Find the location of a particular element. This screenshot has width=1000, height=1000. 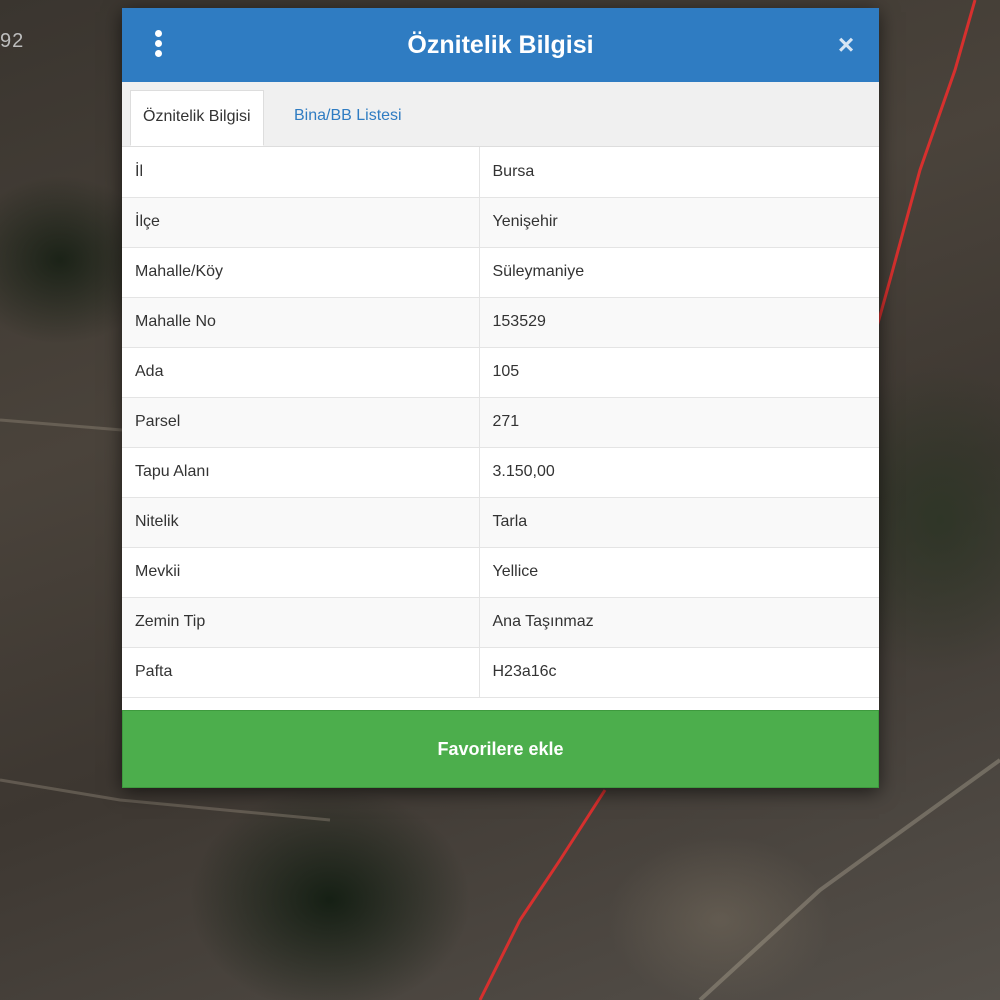

table-row: Mahalle No 153529 is located at coordinates (500, 322).